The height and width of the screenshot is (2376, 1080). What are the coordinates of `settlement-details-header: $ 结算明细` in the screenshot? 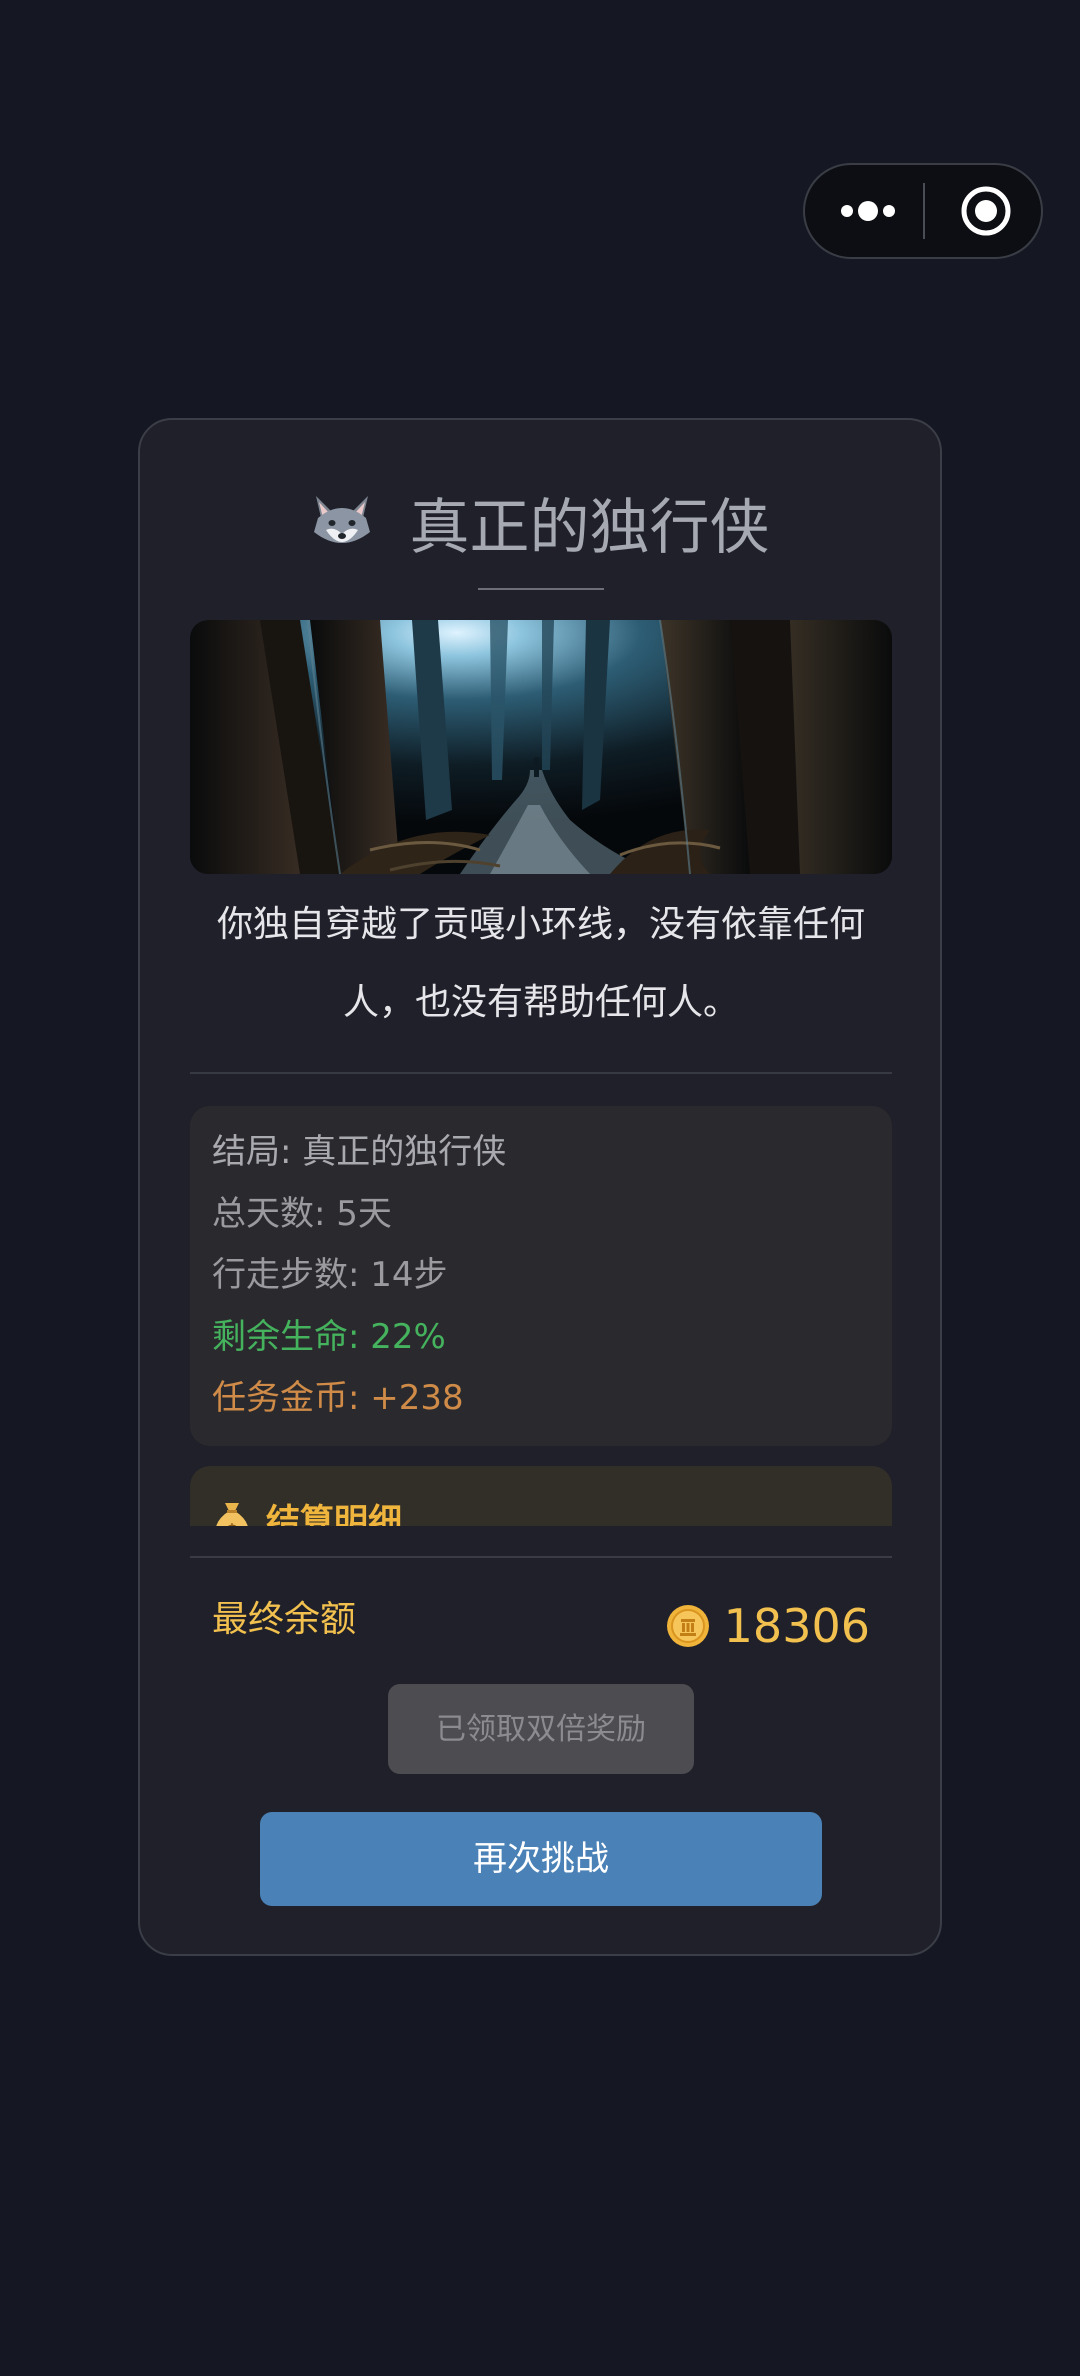 It's located at (307, 1509).